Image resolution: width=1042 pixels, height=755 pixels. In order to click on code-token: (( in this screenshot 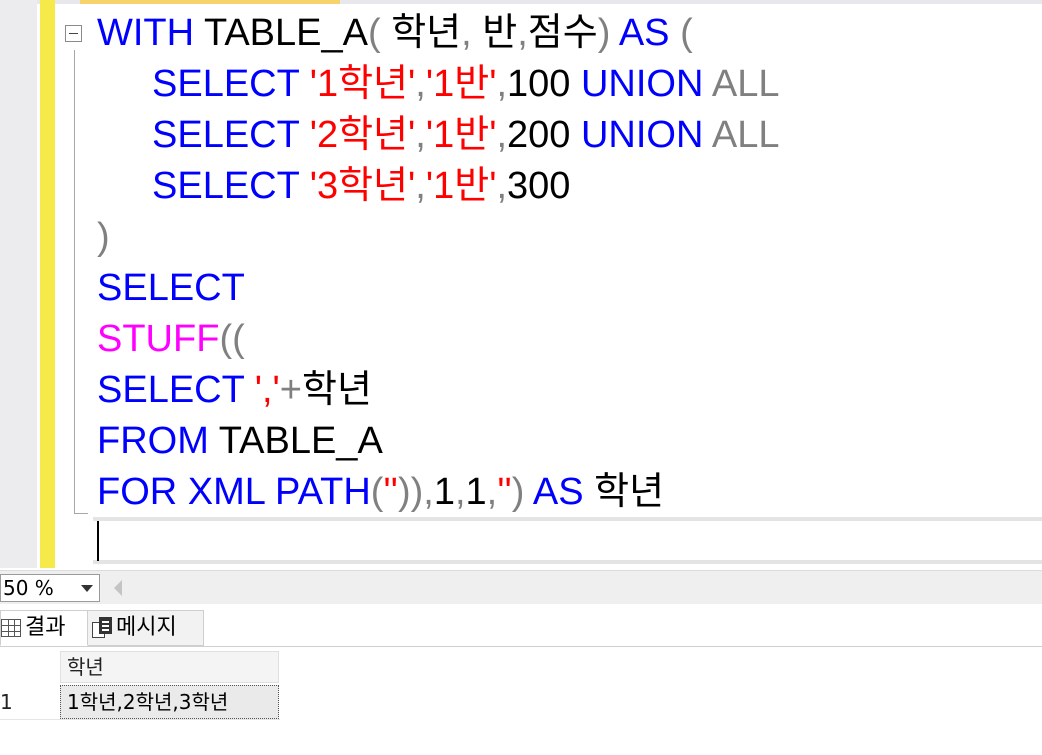, I will do `click(232, 339)`.